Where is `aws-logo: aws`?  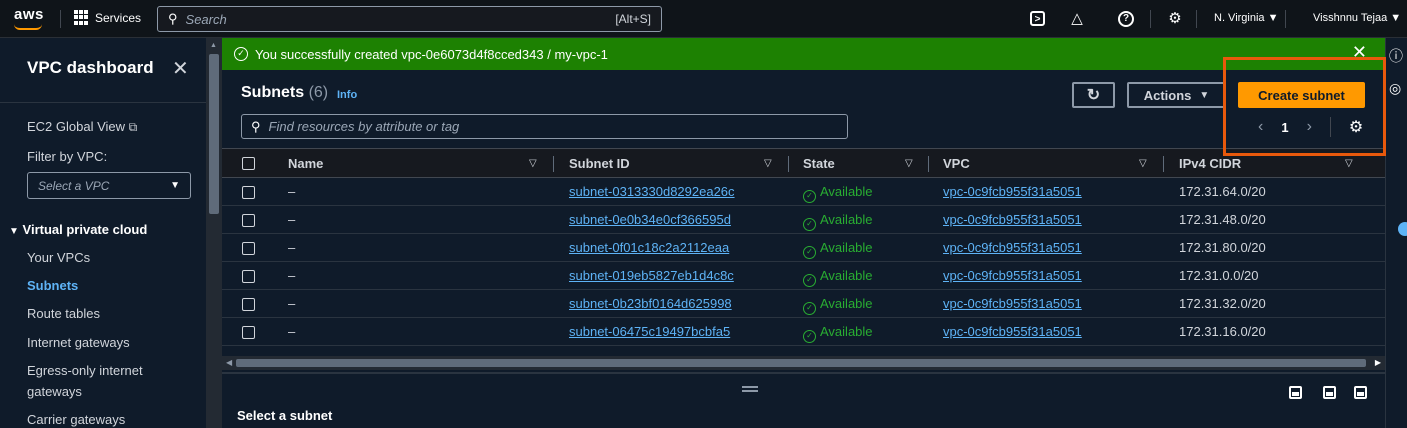
aws-logo: aws is located at coordinates (29, 14).